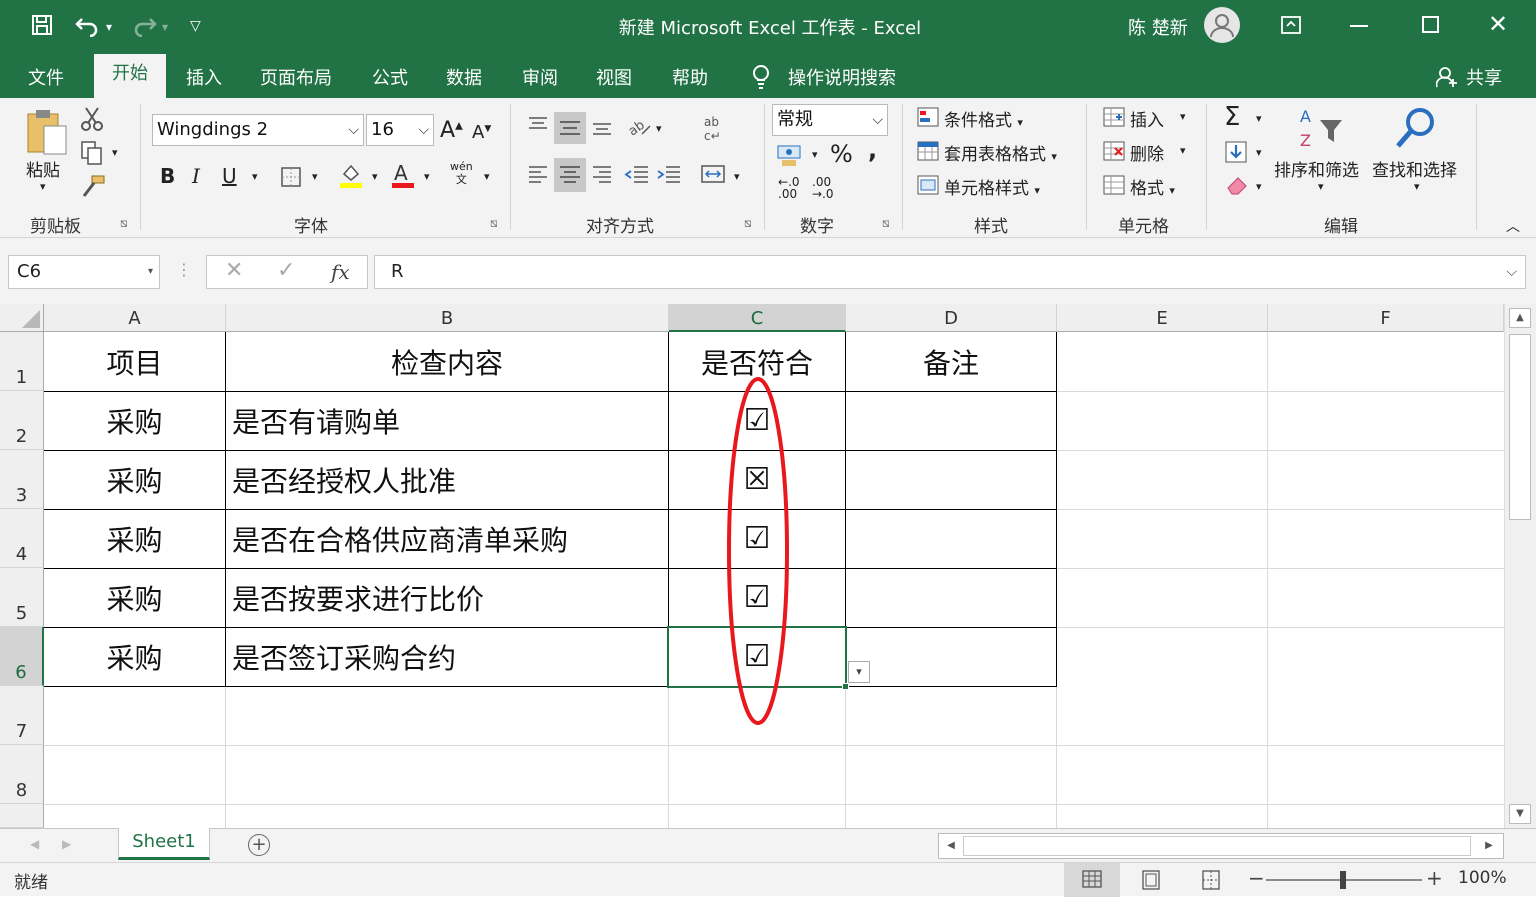 The image size is (1536, 901). I want to click on sort-filter-dropdown-icon: ▾, so click(1321, 186).